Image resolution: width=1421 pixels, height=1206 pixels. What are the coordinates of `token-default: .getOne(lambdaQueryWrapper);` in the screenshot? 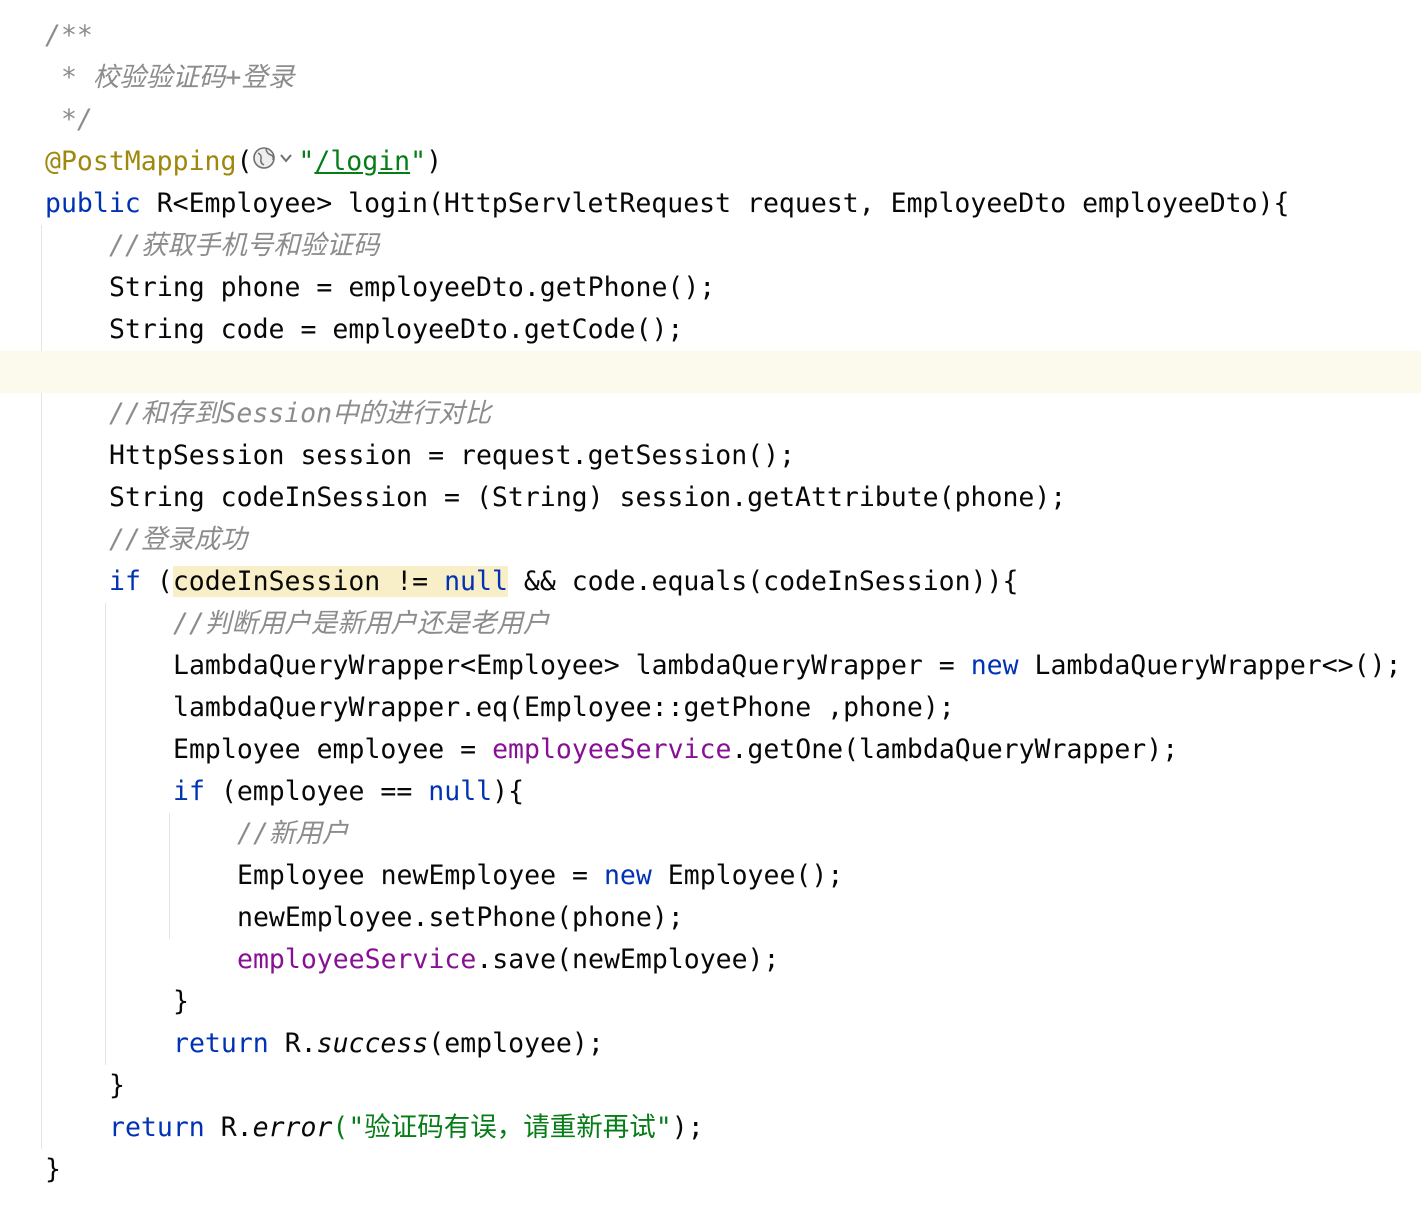 It's located at (955, 749).